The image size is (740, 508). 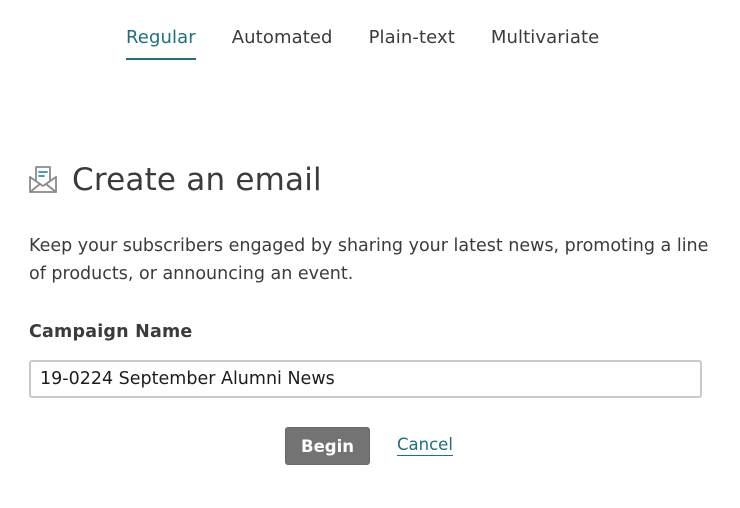 What do you see at coordinates (545, 42) in the screenshot?
I see `tab-multivariate: Multivariate` at bounding box center [545, 42].